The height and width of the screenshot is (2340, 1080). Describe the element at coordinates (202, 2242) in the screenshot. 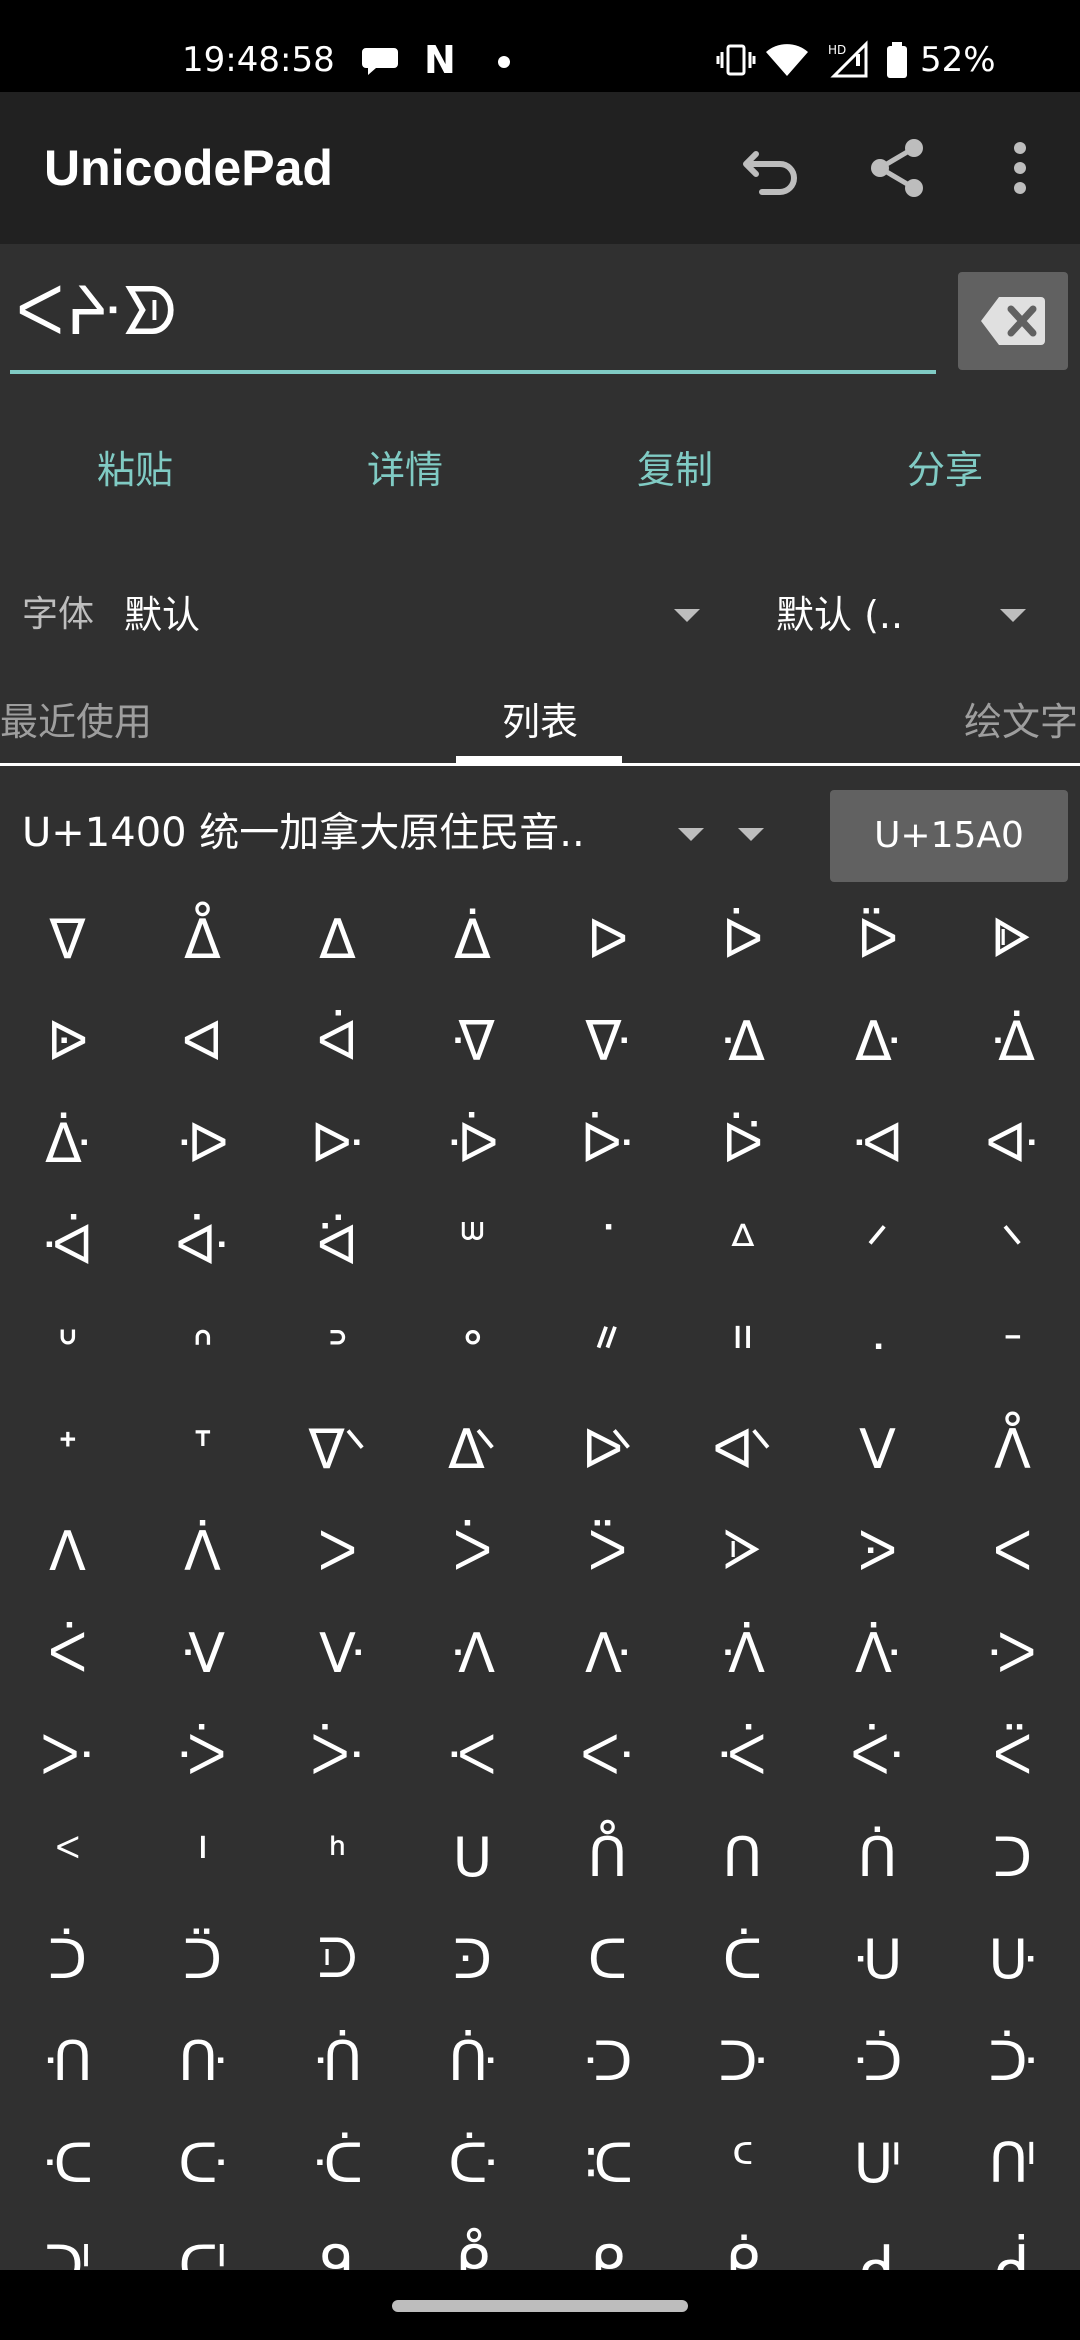

I see `character-cell: ᑪ` at that location.